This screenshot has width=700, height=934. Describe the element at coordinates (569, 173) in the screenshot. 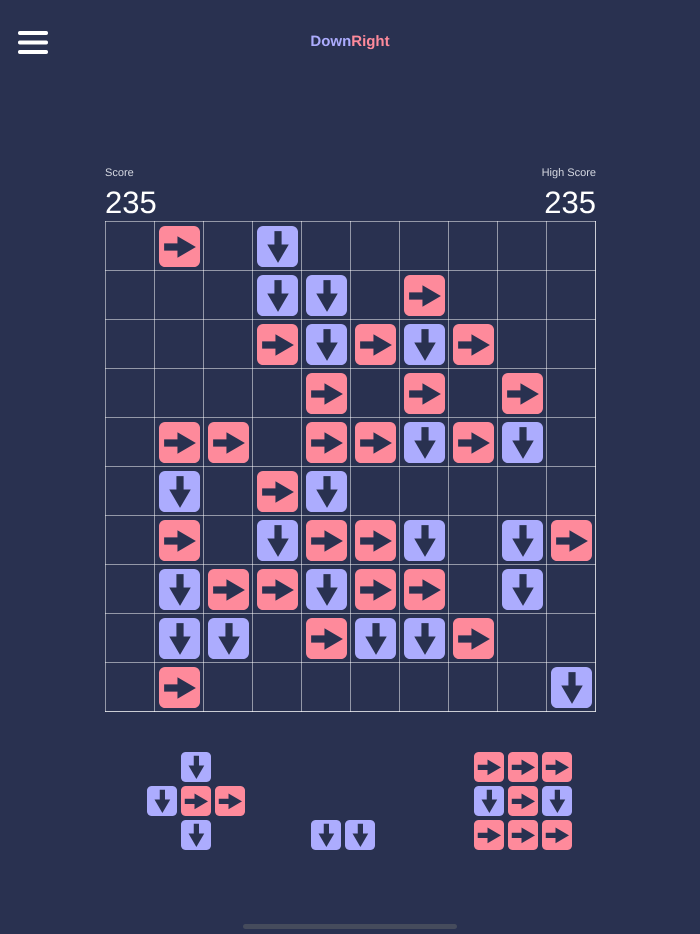

I see `high-score-label: High Score` at that location.